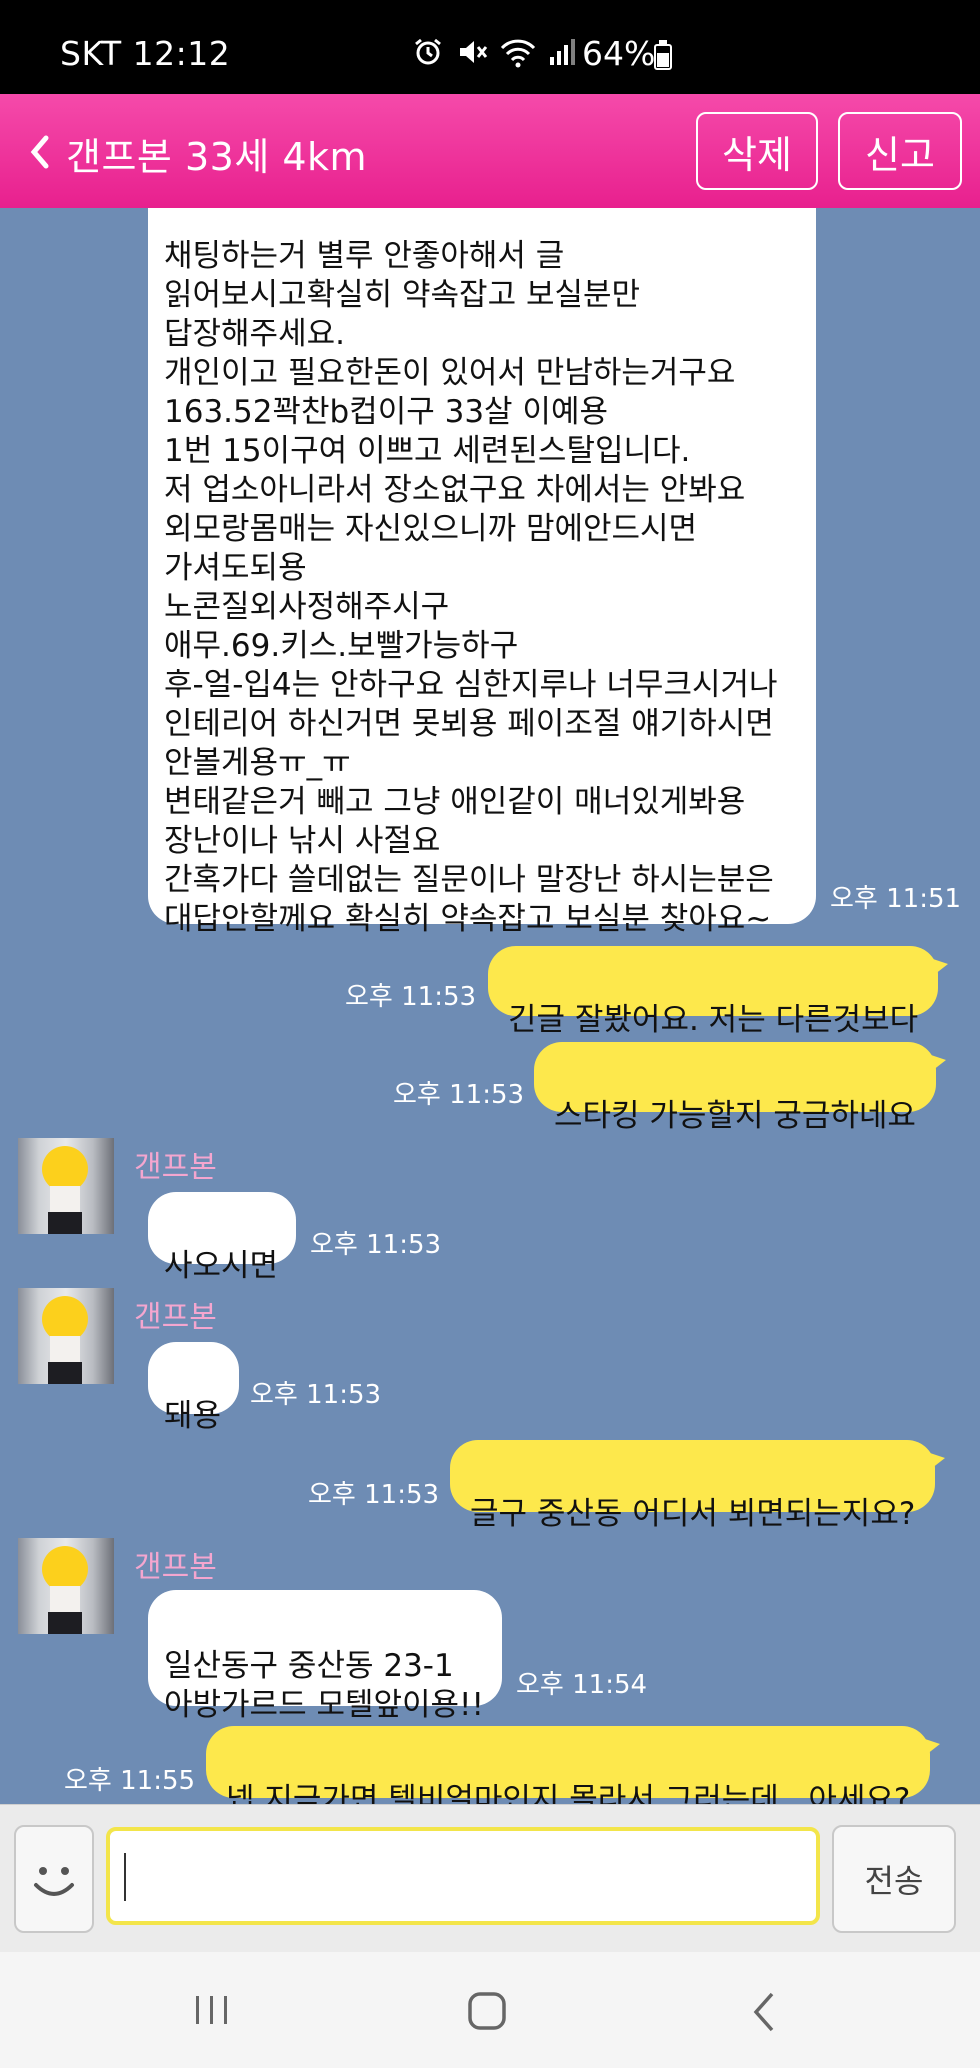  I want to click on home-icon, so click(488, 2012).